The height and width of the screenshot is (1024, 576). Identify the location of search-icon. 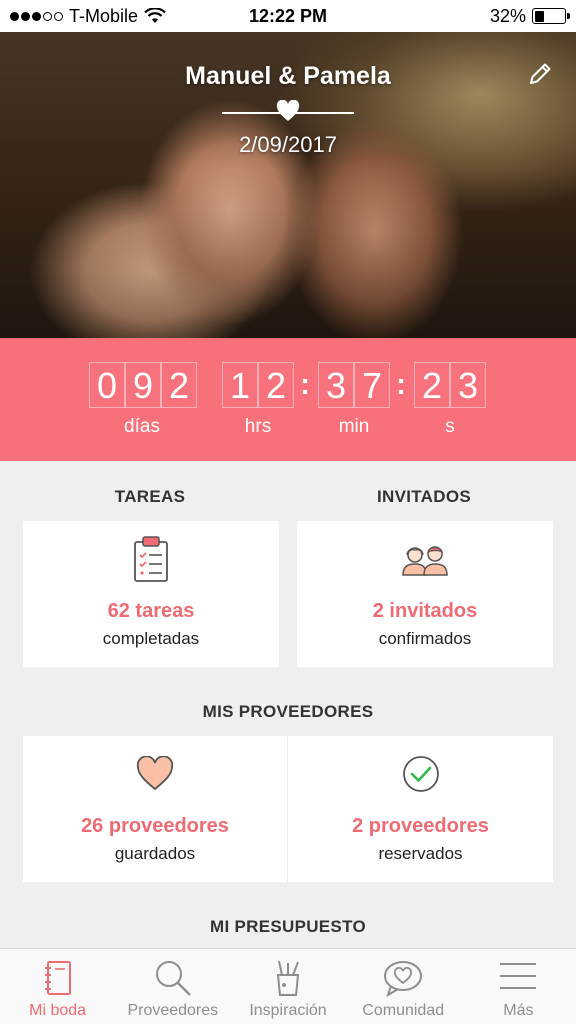
(173, 978).